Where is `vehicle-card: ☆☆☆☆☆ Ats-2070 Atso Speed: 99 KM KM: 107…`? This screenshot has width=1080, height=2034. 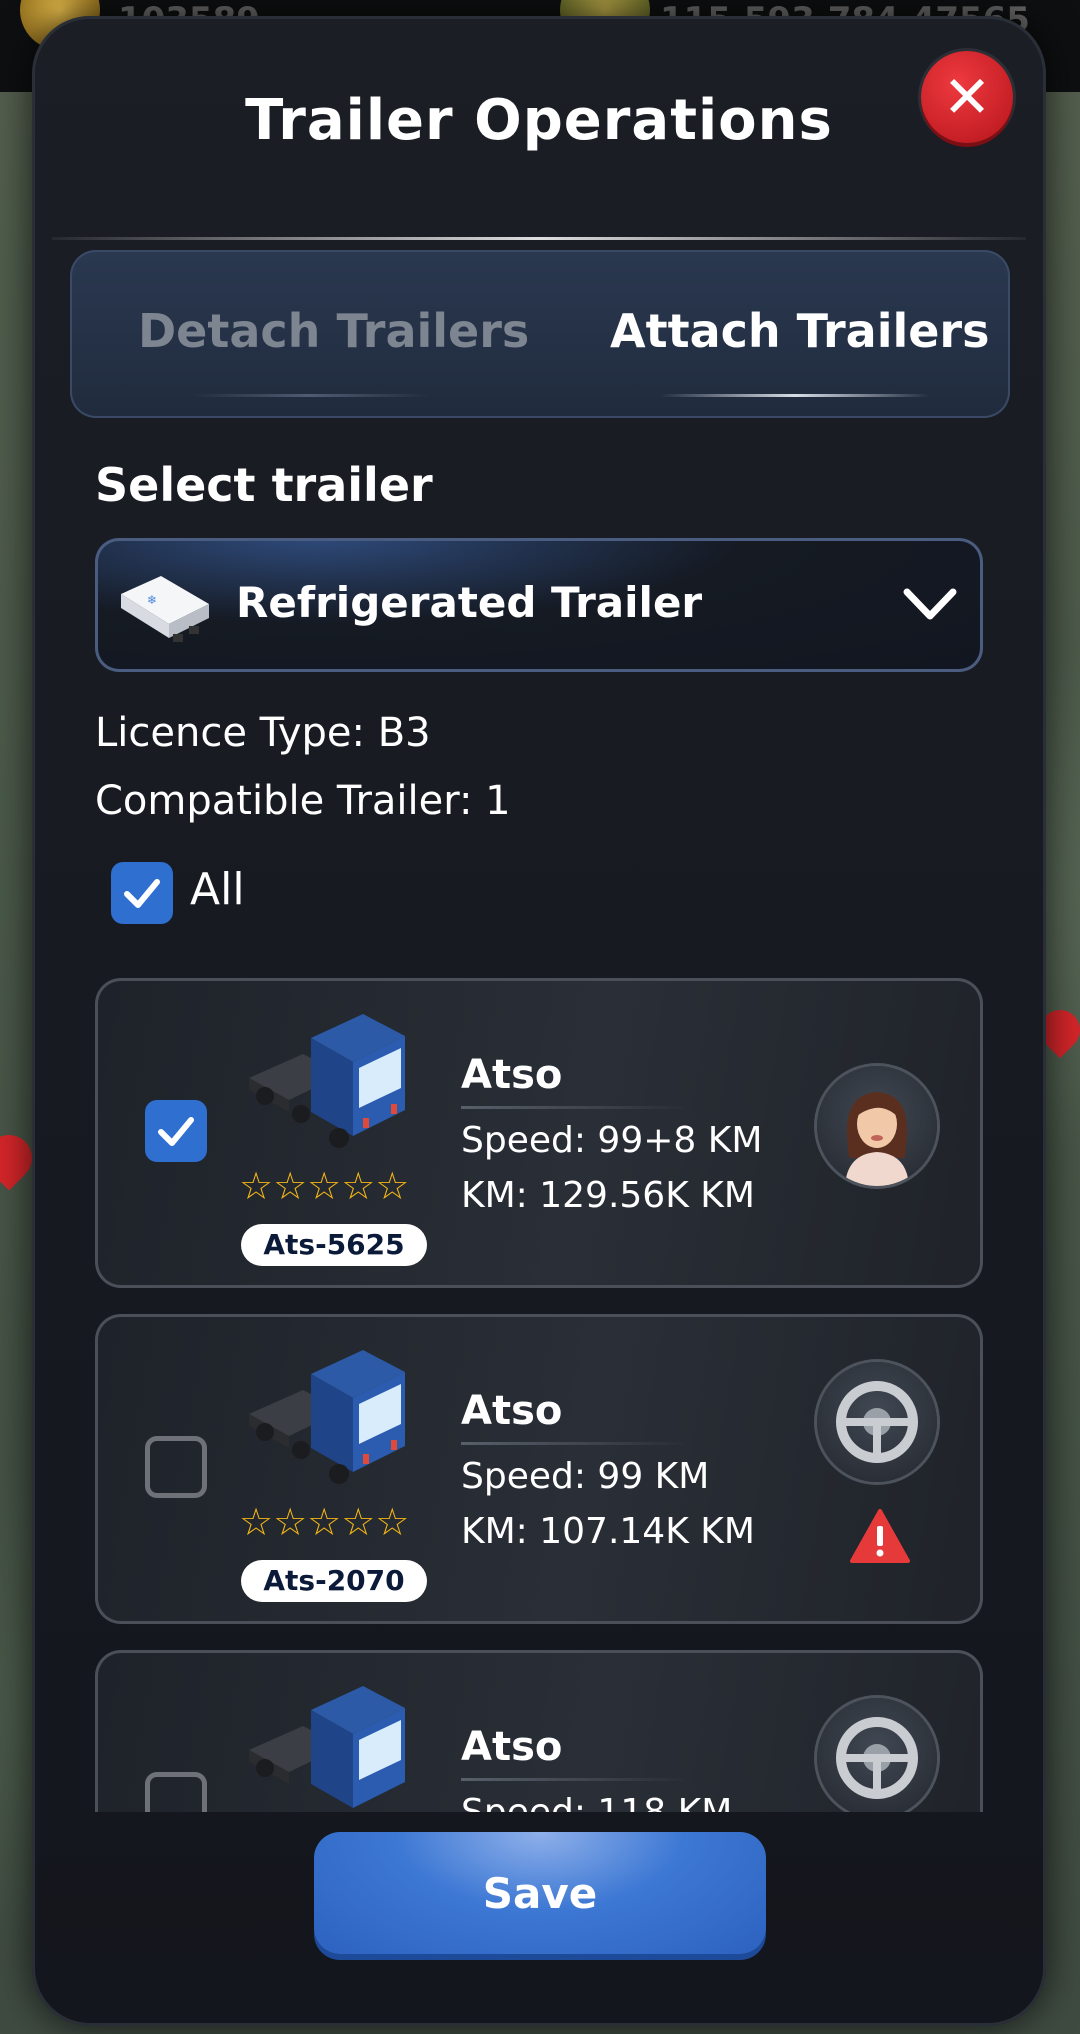 vehicle-card: ☆☆☆☆☆ Ats-2070 Atso Speed: 99 KM KM: 107… is located at coordinates (539, 1469).